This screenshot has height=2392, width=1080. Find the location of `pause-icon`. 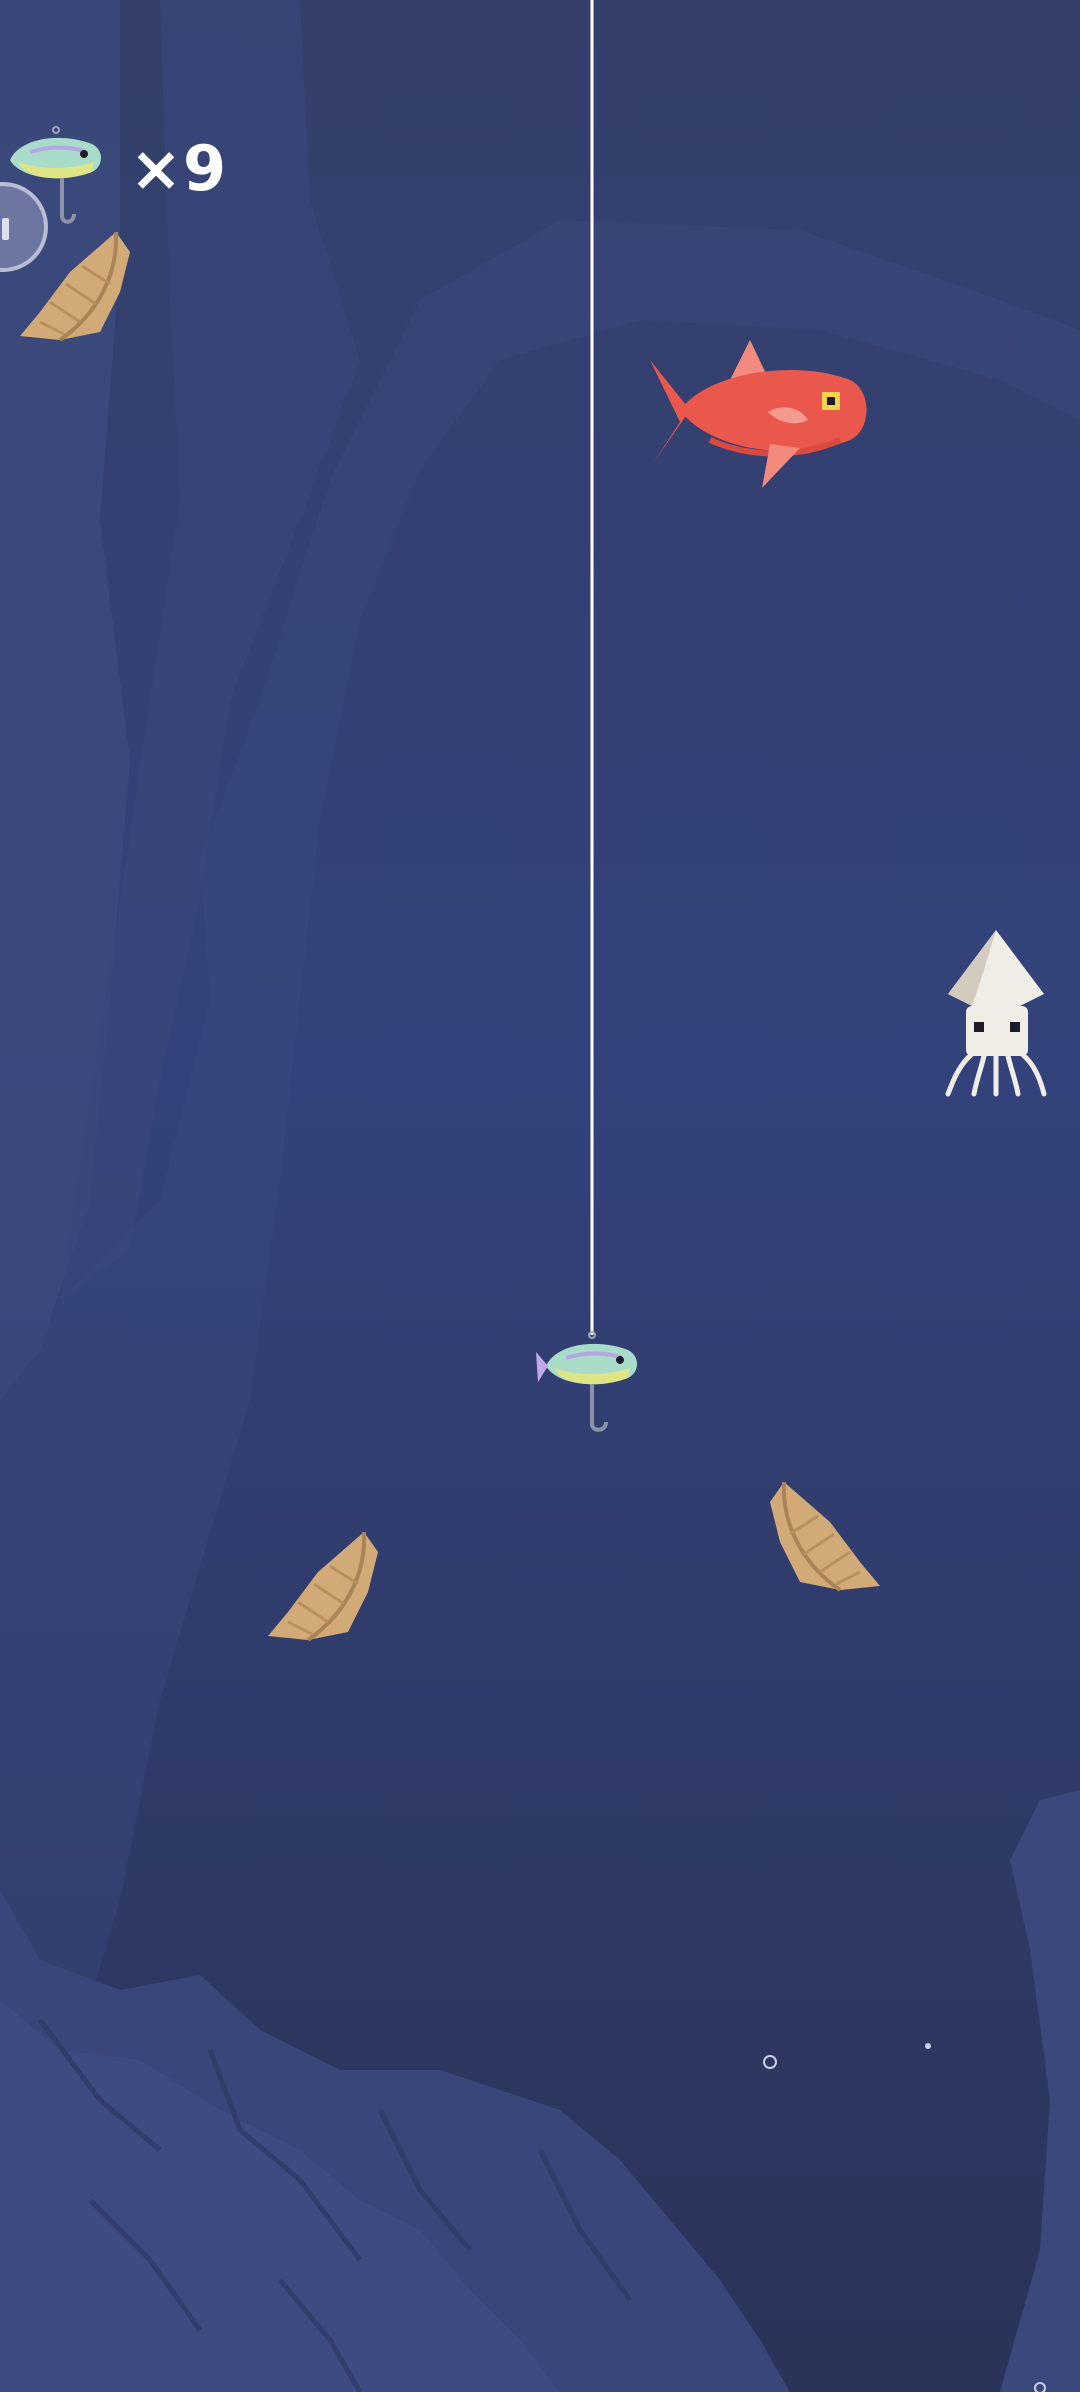

pause-icon is located at coordinates (5, 229).